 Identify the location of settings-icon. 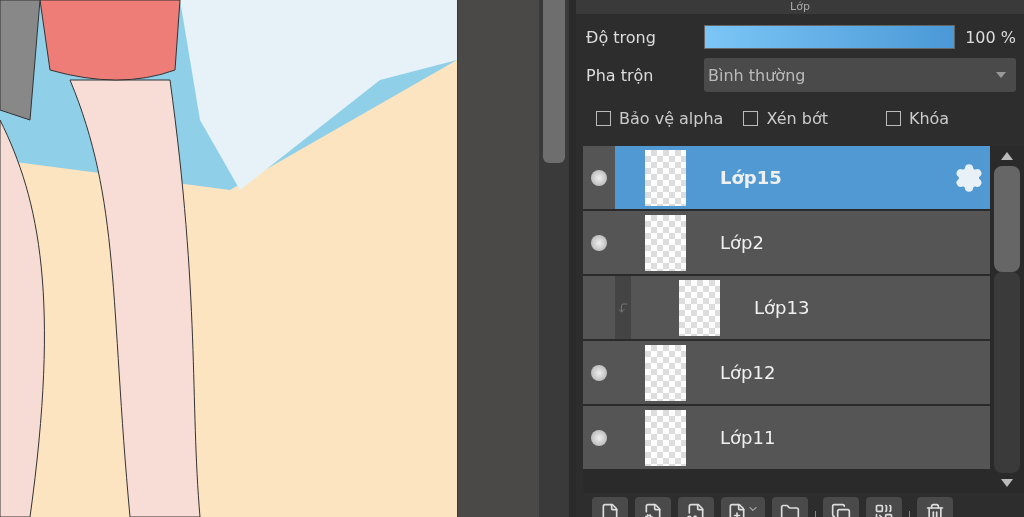
(969, 177).